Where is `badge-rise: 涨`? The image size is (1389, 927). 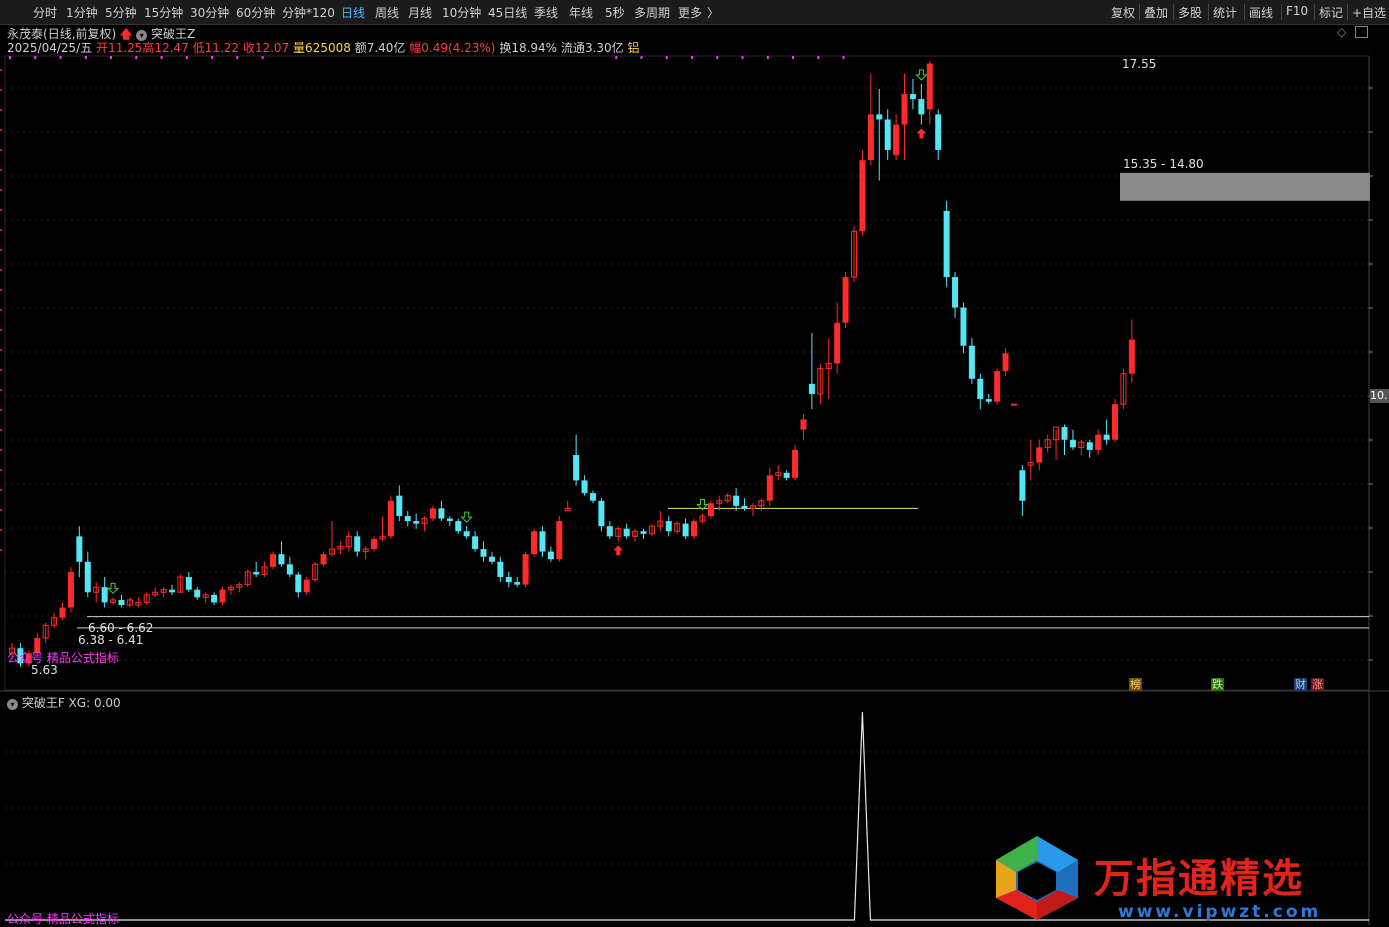 badge-rise: 涨 is located at coordinates (1317, 684).